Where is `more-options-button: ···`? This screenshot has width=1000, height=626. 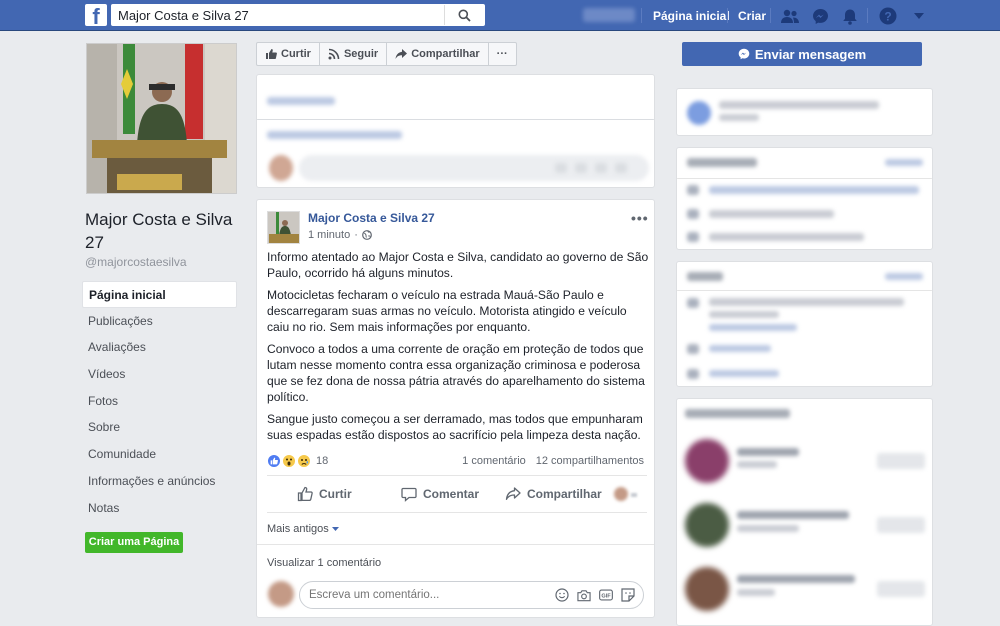
more-options-button: ··· is located at coordinates (502, 54).